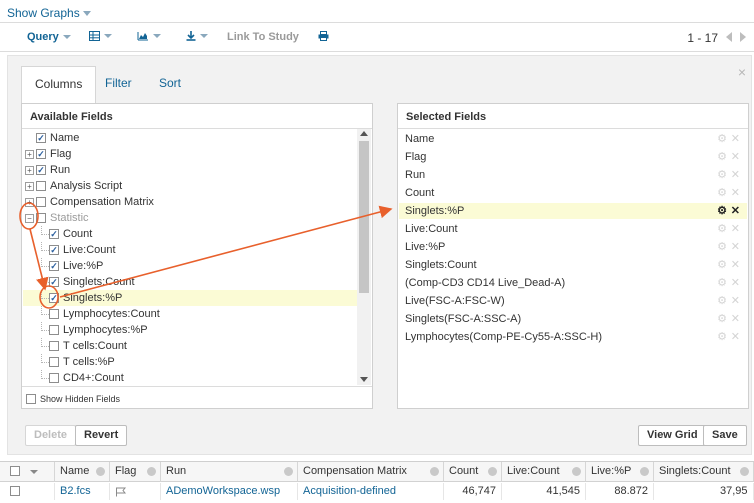 Image resolution: width=754 pixels, height=503 pixels. What do you see at coordinates (190, 282) in the screenshot?
I see `tree-item: ✓ Singlets:Count` at bounding box center [190, 282].